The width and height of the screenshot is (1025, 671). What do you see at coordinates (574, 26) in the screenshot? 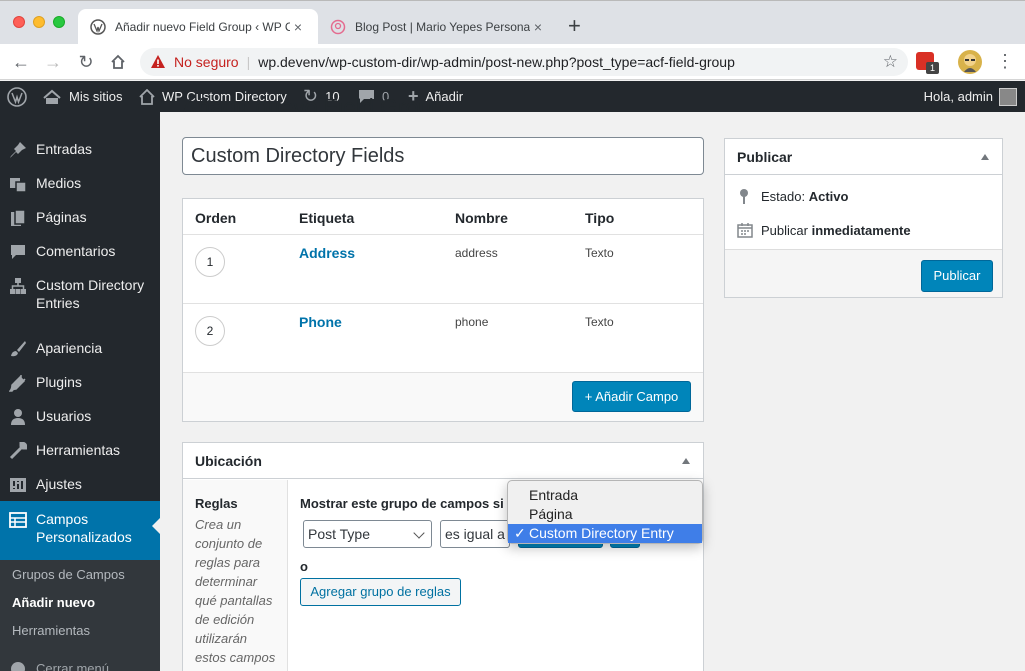
I see `new-tab-button: +` at bounding box center [574, 26].